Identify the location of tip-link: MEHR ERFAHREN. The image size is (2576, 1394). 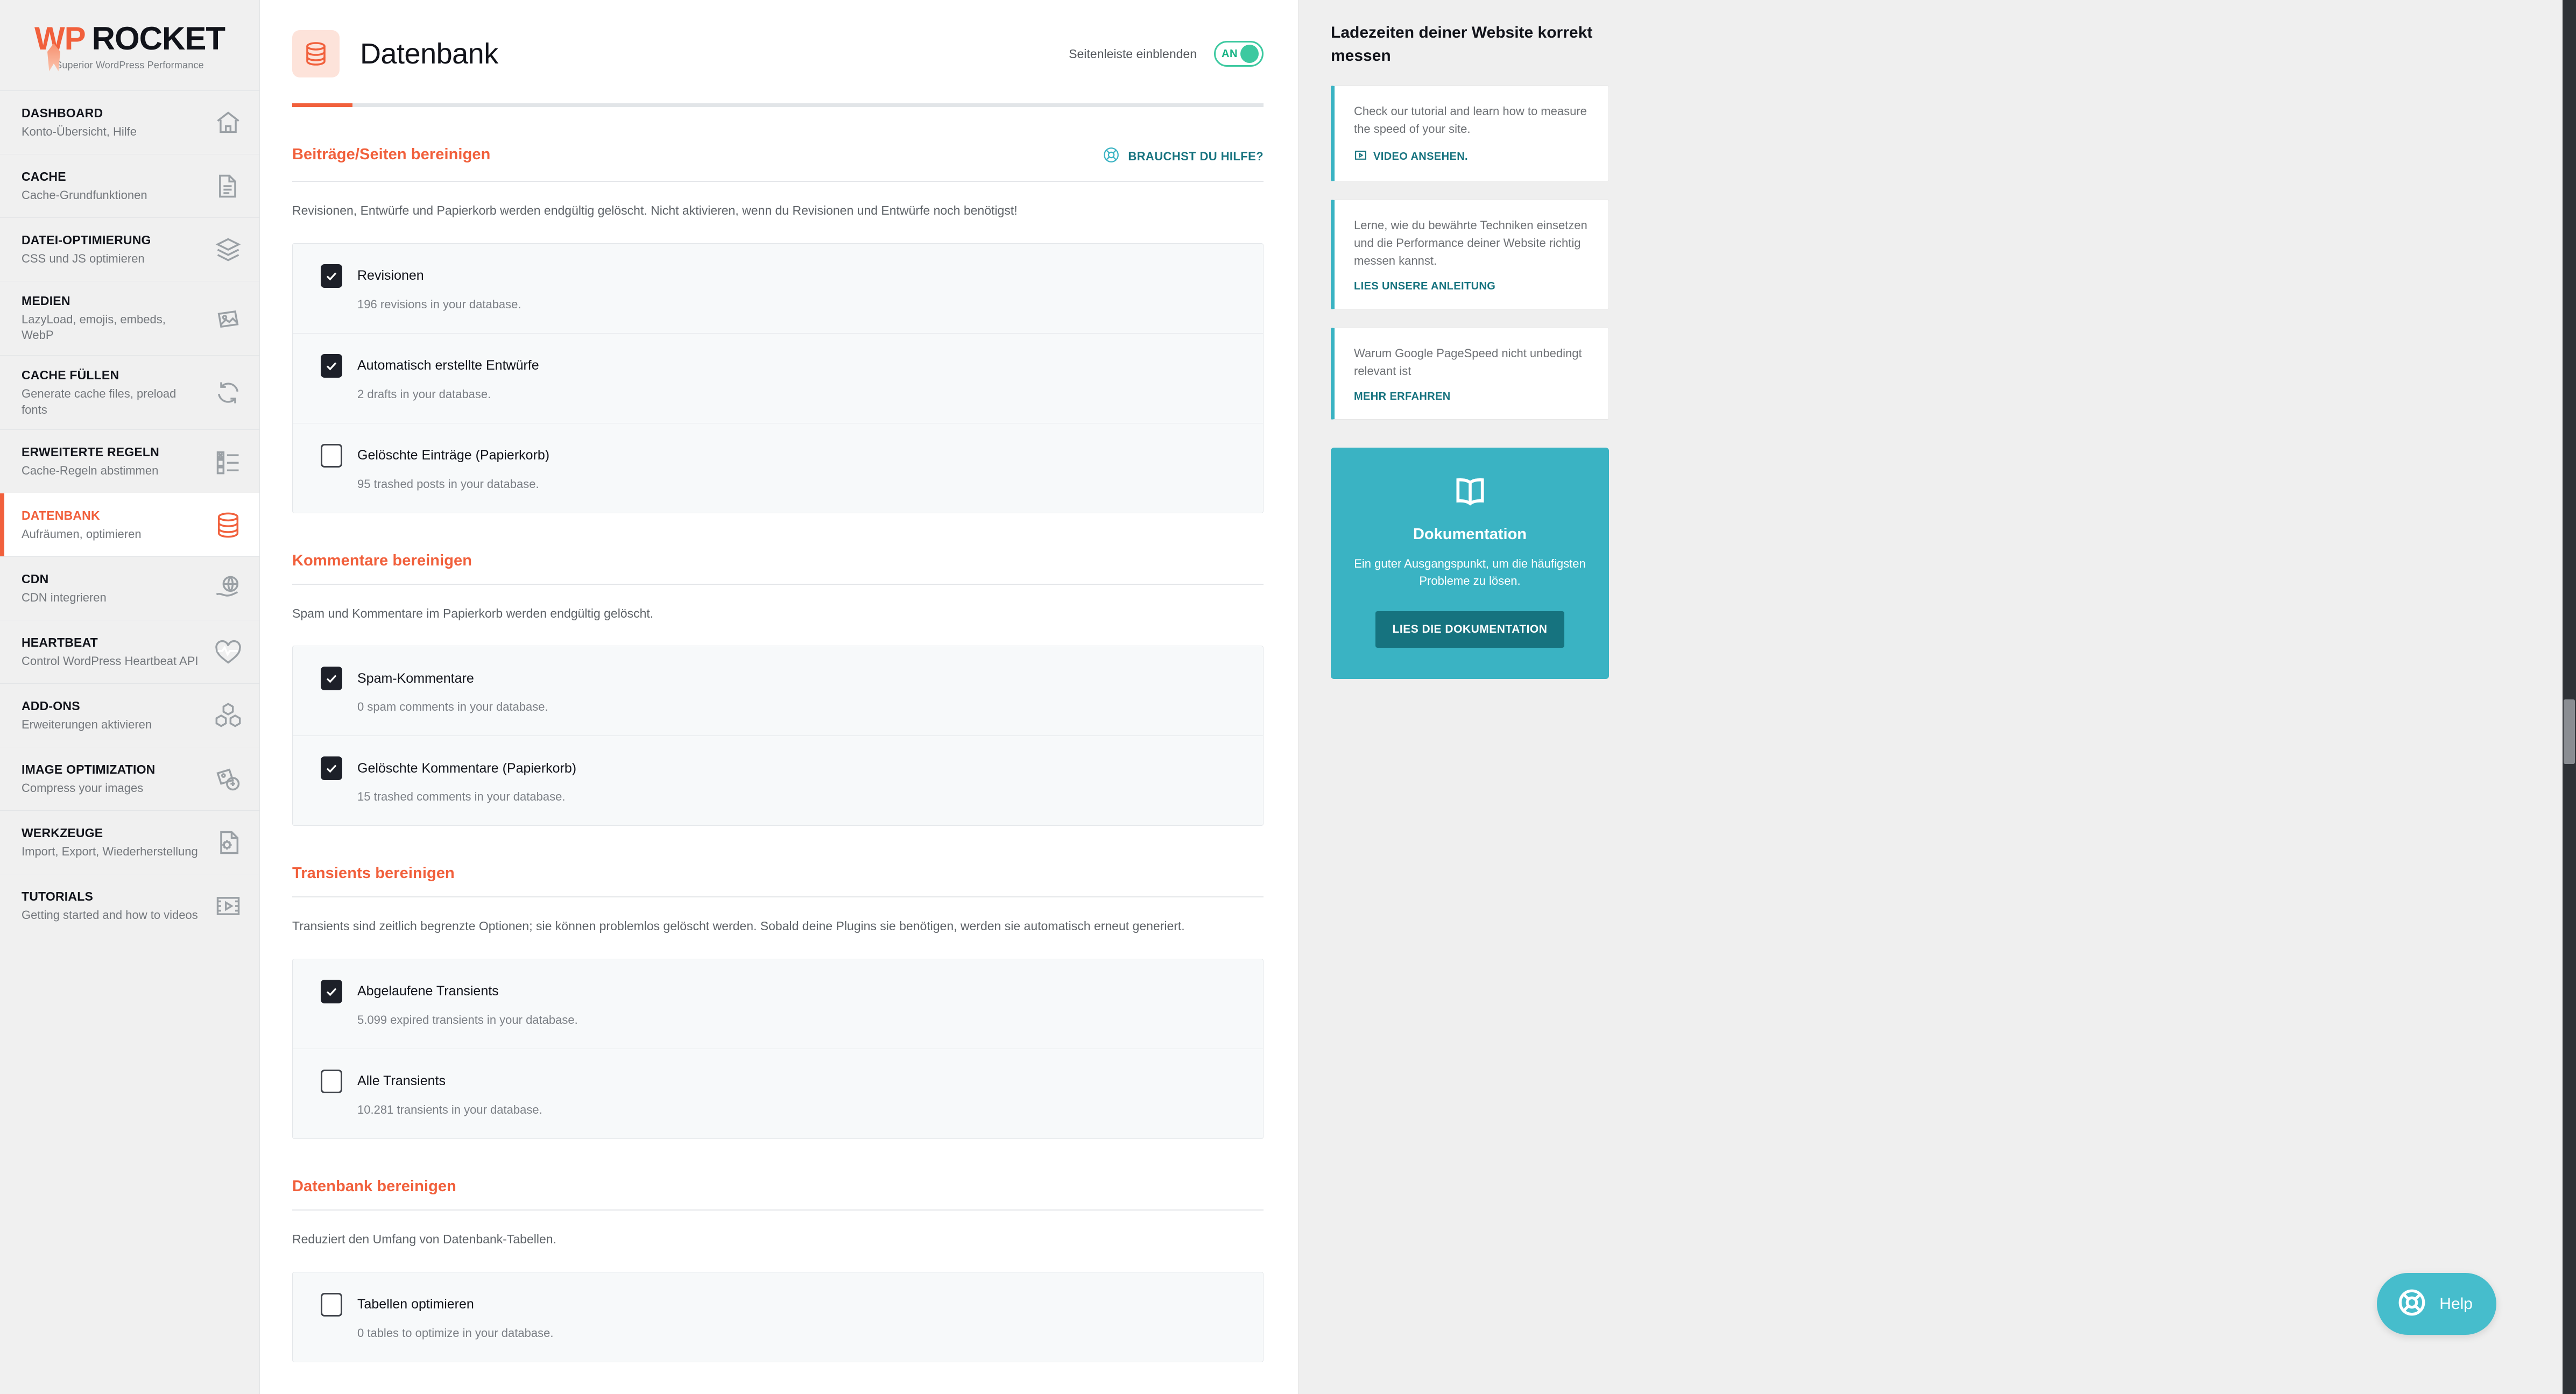
(1472, 397).